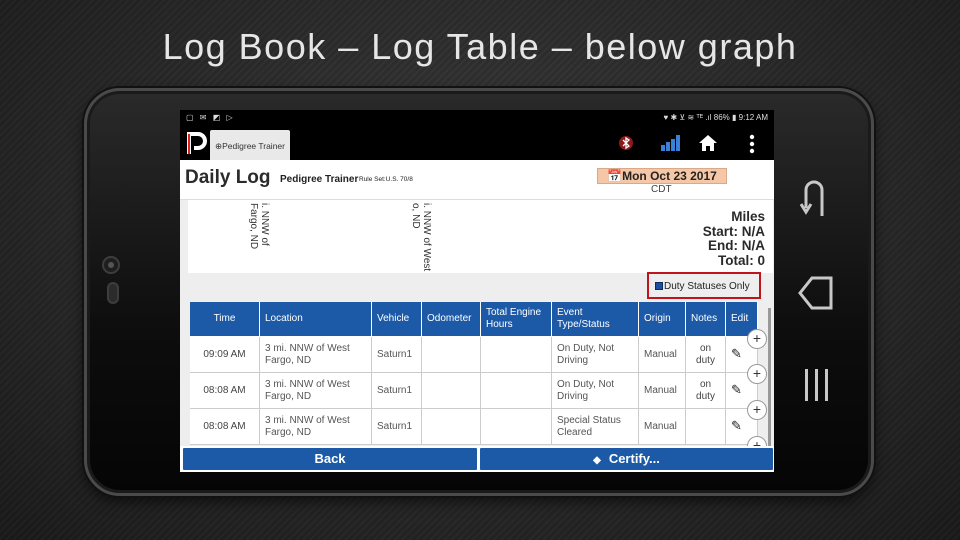 Image resolution: width=960 pixels, height=540 pixels. I want to click on slide-title: Log Book – Log Table – below graph, so click(480, 46).